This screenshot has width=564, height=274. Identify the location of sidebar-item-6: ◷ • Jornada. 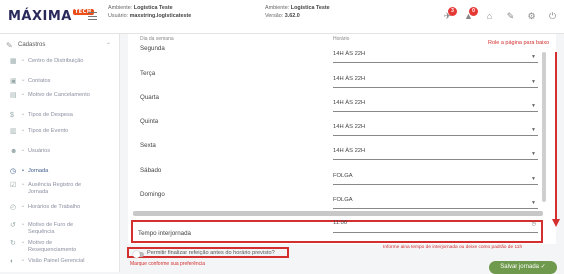
(56, 171).